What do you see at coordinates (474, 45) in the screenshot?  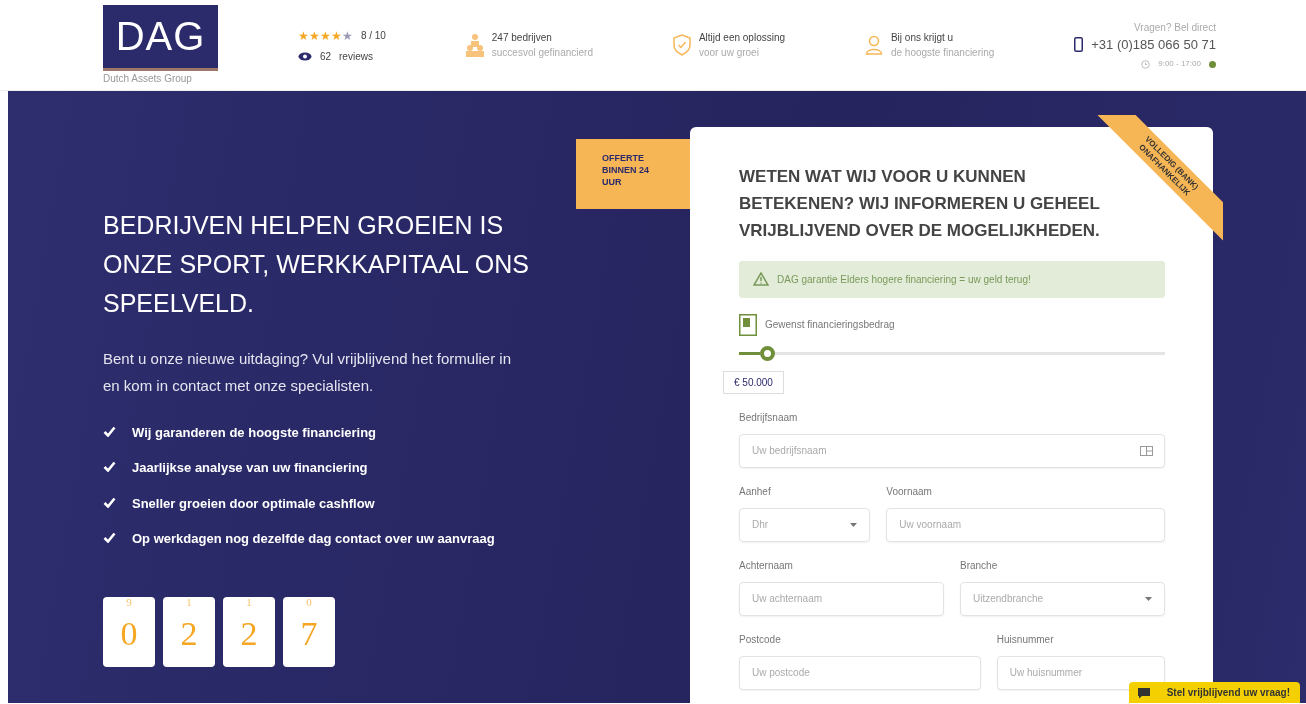 I see `people-icon` at bounding box center [474, 45].